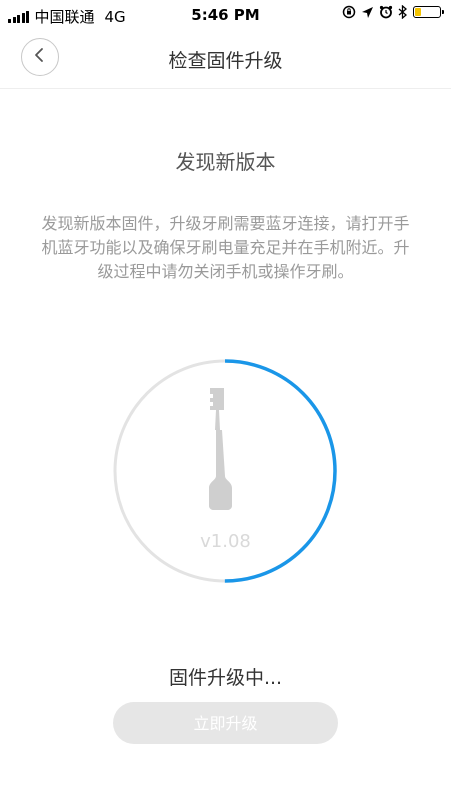 The width and height of the screenshot is (451, 800). What do you see at coordinates (225, 723) in the screenshot?
I see `upgrade-now-button: 立即升级` at bounding box center [225, 723].